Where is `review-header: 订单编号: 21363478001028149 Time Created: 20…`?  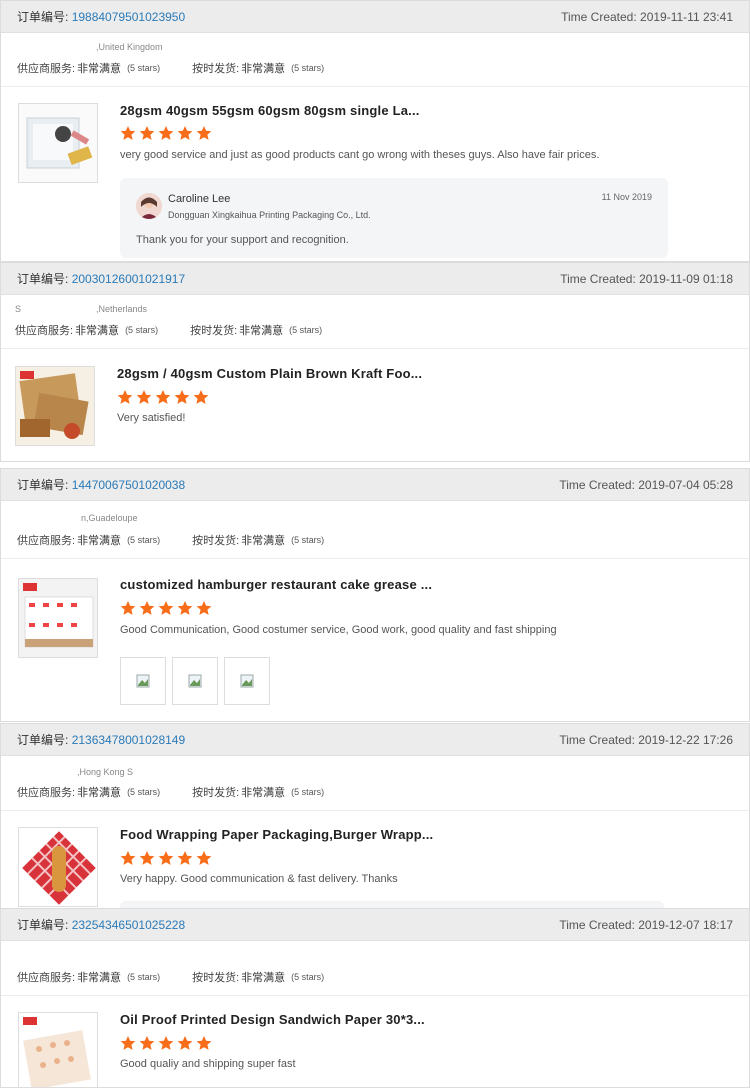
review-header: 订单编号: 21363478001028149 Time Created: 20… is located at coordinates (375, 740).